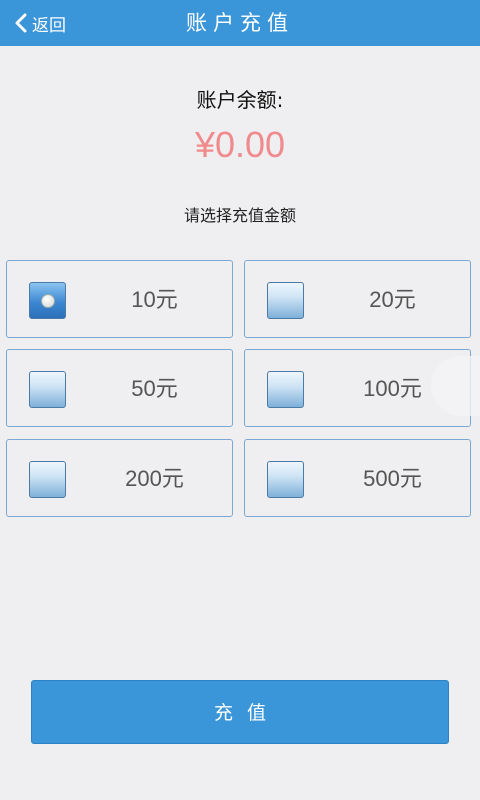 The width and height of the screenshot is (480, 800). I want to click on balance-label: 账户余额:, so click(240, 100).